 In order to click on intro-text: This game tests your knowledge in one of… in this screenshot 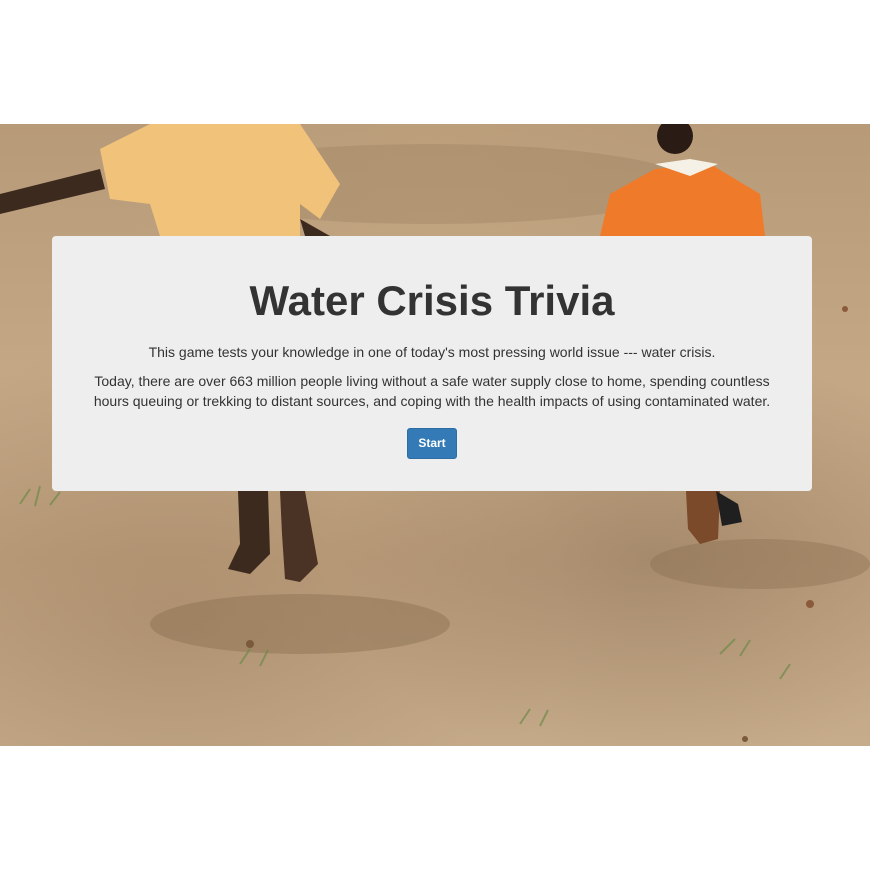, I will do `click(432, 352)`.